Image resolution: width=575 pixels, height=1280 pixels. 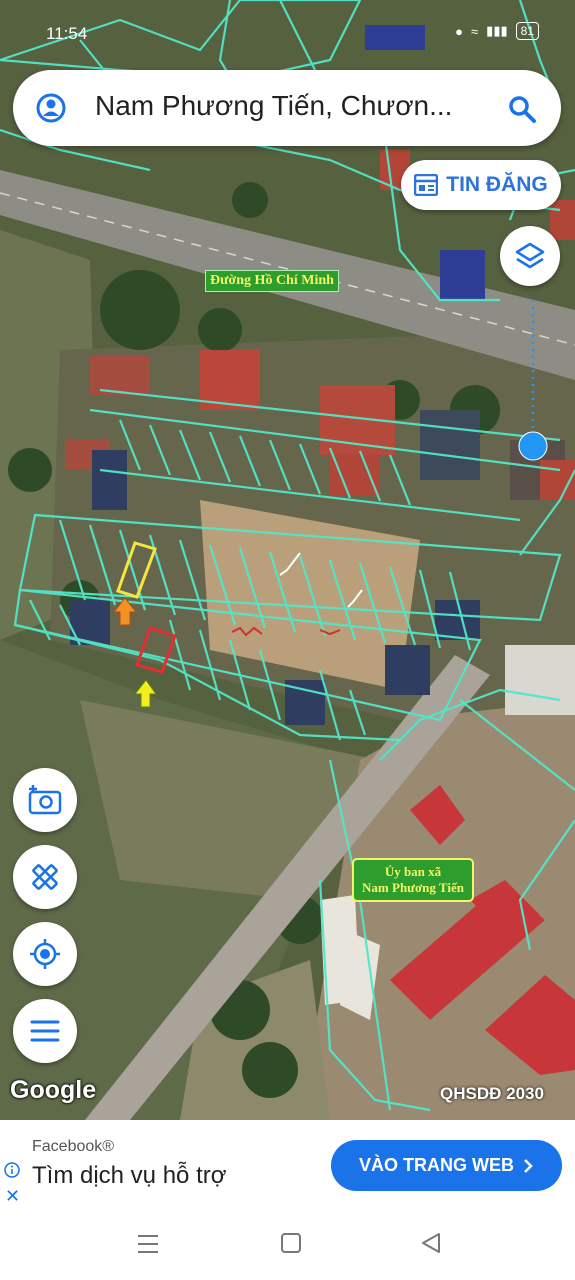 What do you see at coordinates (67, 33) in the screenshot?
I see `status-time: 11:54` at bounding box center [67, 33].